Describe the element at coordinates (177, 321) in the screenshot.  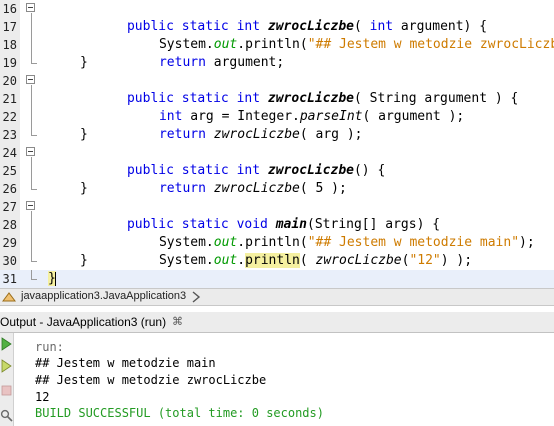
I see `close-icon: ⌘` at that location.